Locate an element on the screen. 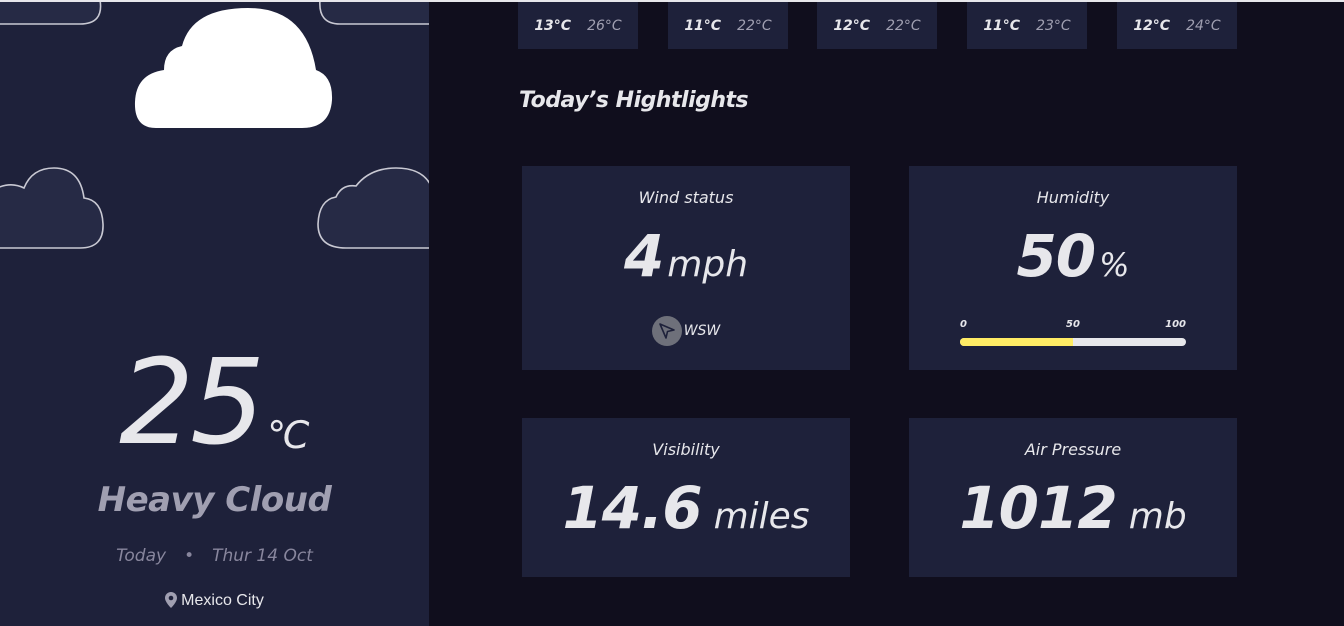 The width and height of the screenshot is (1344, 626). wind-label: Wind status is located at coordinates (686, 197).